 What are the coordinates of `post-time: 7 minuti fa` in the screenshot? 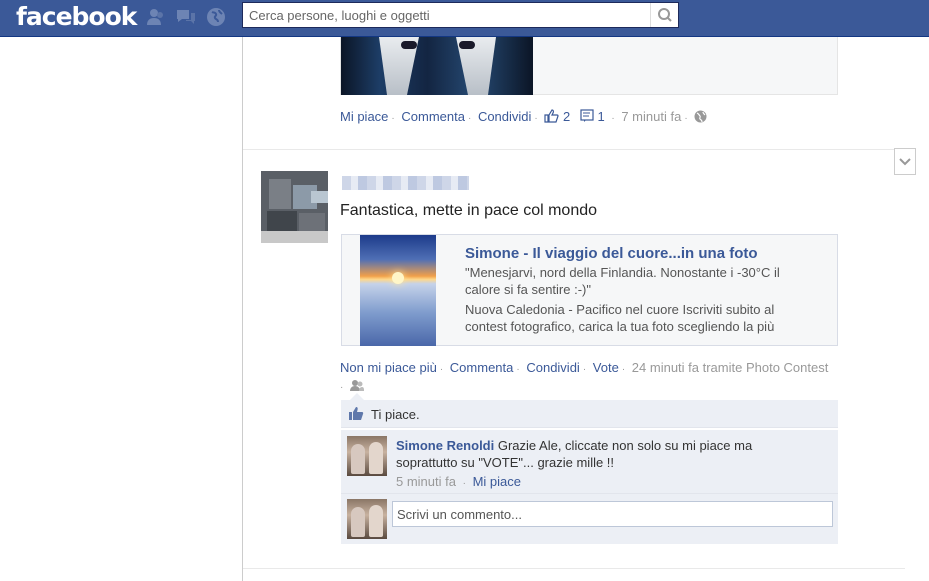 It's located at (651, 116).